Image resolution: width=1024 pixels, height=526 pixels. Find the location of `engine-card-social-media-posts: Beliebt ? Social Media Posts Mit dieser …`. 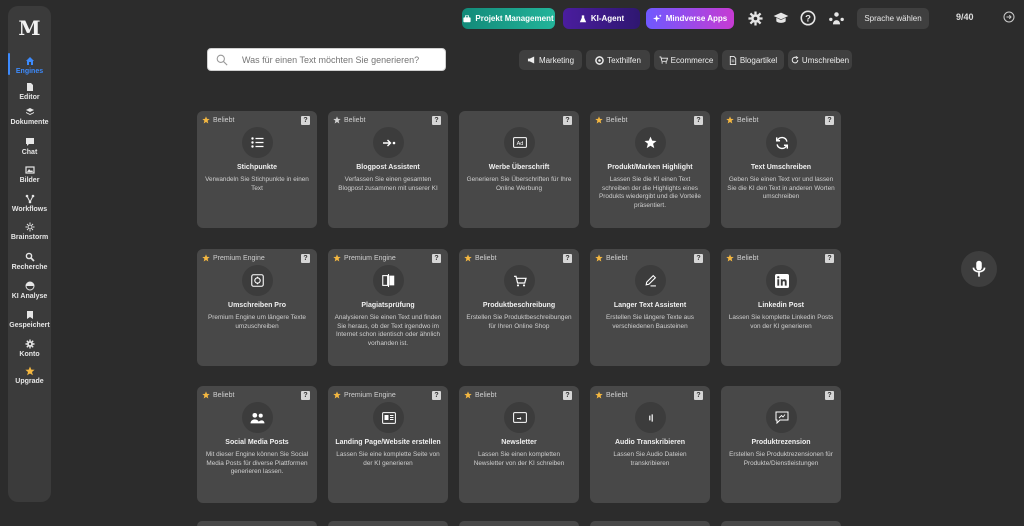

engine-card-social-media-posts: Beliebt ? Social Media Posts Mit dieser … is located at coordinates (257, 444).